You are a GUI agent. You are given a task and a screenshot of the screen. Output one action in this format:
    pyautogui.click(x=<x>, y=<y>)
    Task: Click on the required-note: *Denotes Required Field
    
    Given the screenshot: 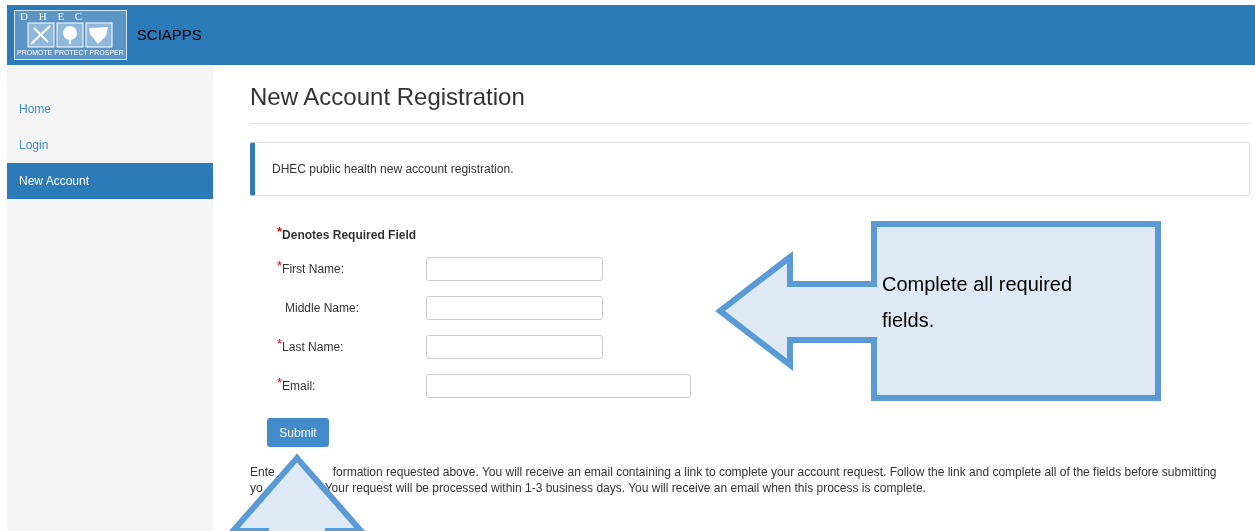 What is the action you would take?
    pyautogui.click(x=347, y=235)
    